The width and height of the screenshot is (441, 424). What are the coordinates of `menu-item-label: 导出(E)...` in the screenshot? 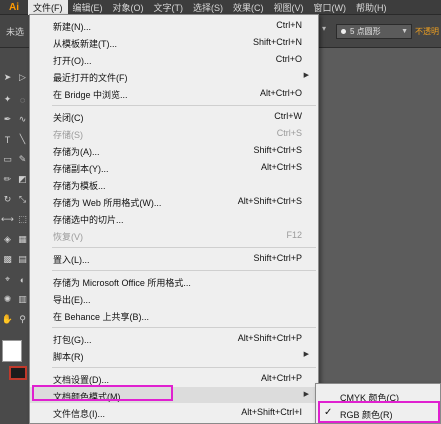 It's located at (72, 300).